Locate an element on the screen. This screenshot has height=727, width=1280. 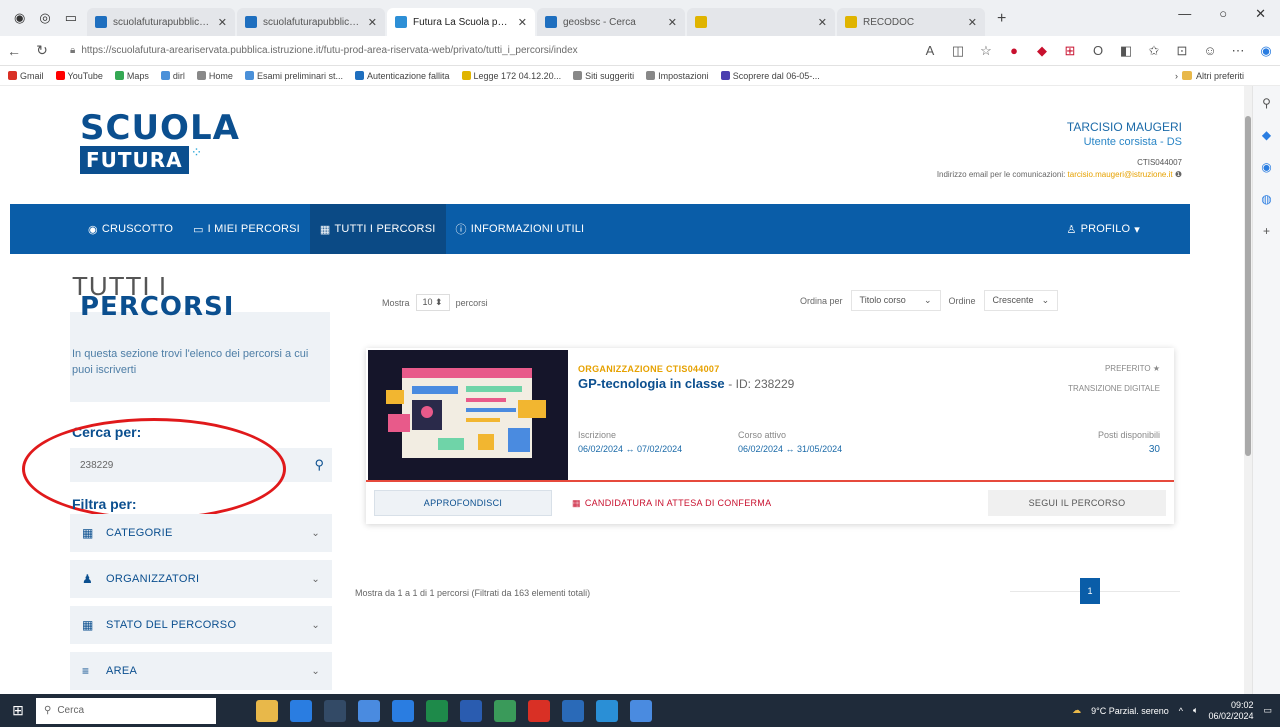
task-view-icon is located at coordinates (301, 710).